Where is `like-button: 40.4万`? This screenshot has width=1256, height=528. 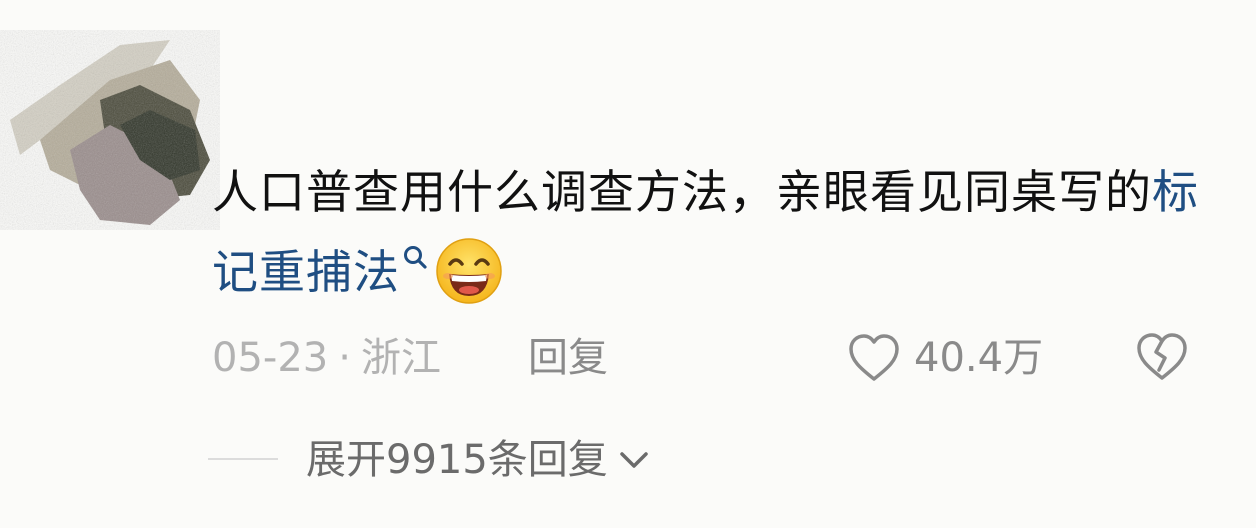
like-button: 40.4万 is located at coordinates (944, 358).